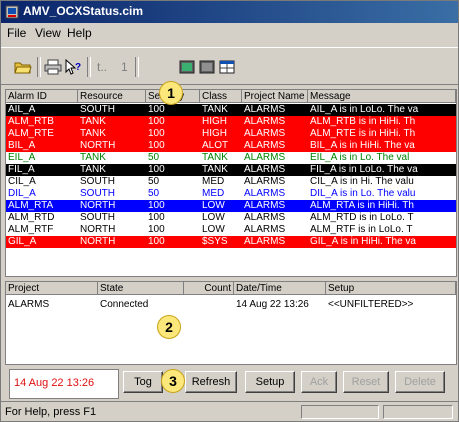 The image size is (459, 422). What do you see at coordinates (22, 193) in the screenshot?
I see `cell-alarm-id: DIL_A` at bounding box center [22, 193].